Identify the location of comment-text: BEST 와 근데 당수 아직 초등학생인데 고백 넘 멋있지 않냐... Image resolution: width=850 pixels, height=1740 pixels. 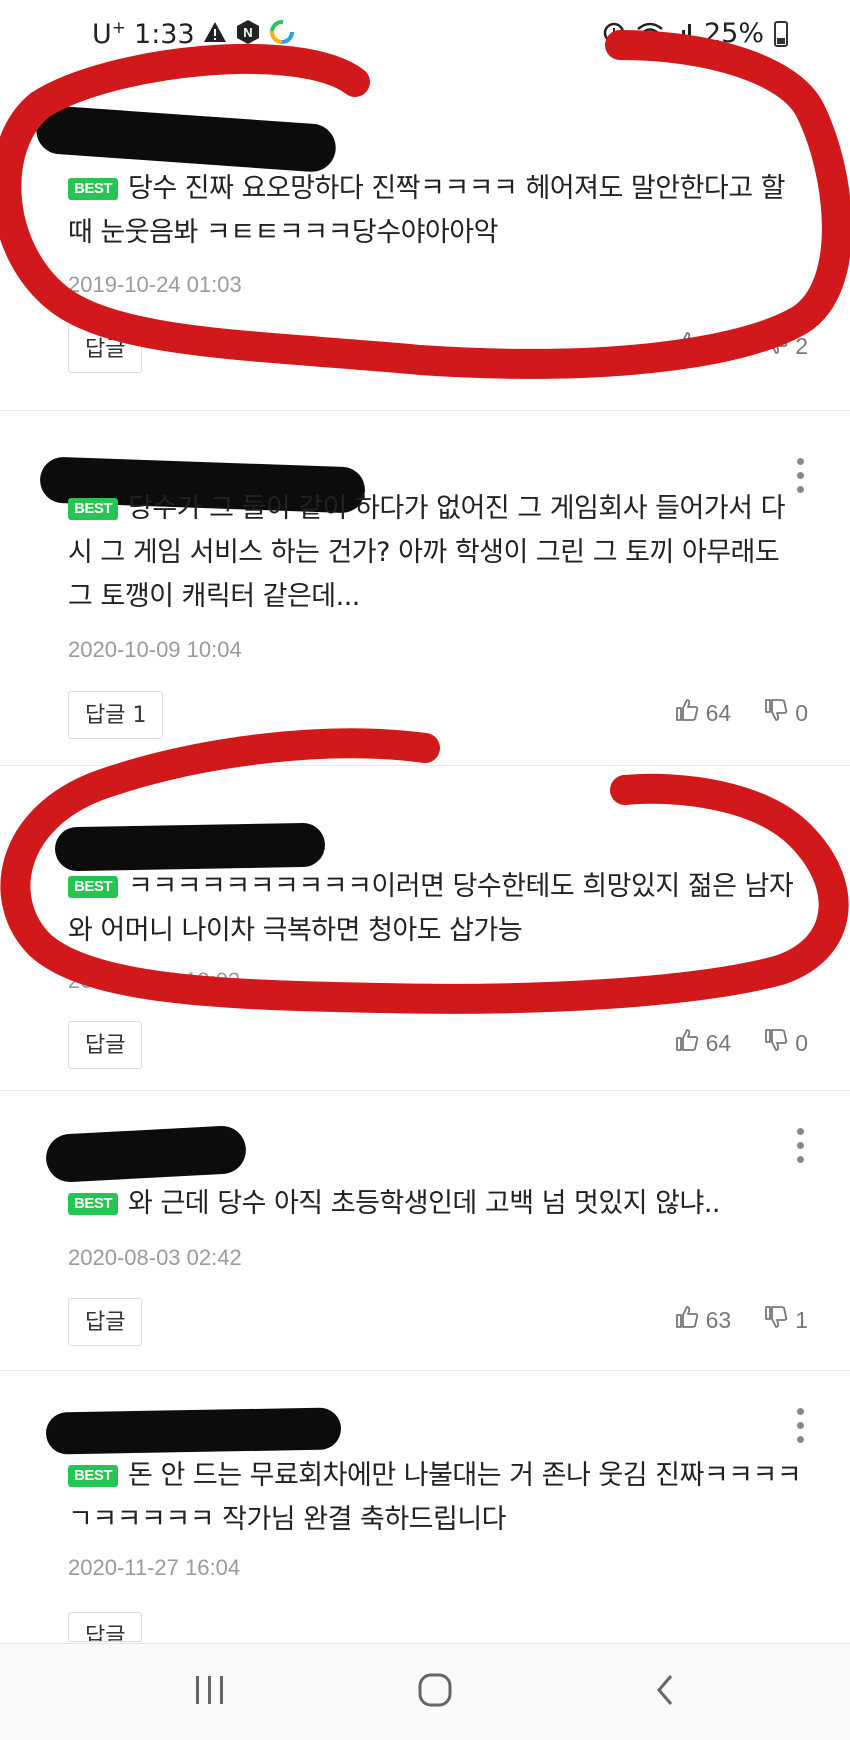
(438, 1204).